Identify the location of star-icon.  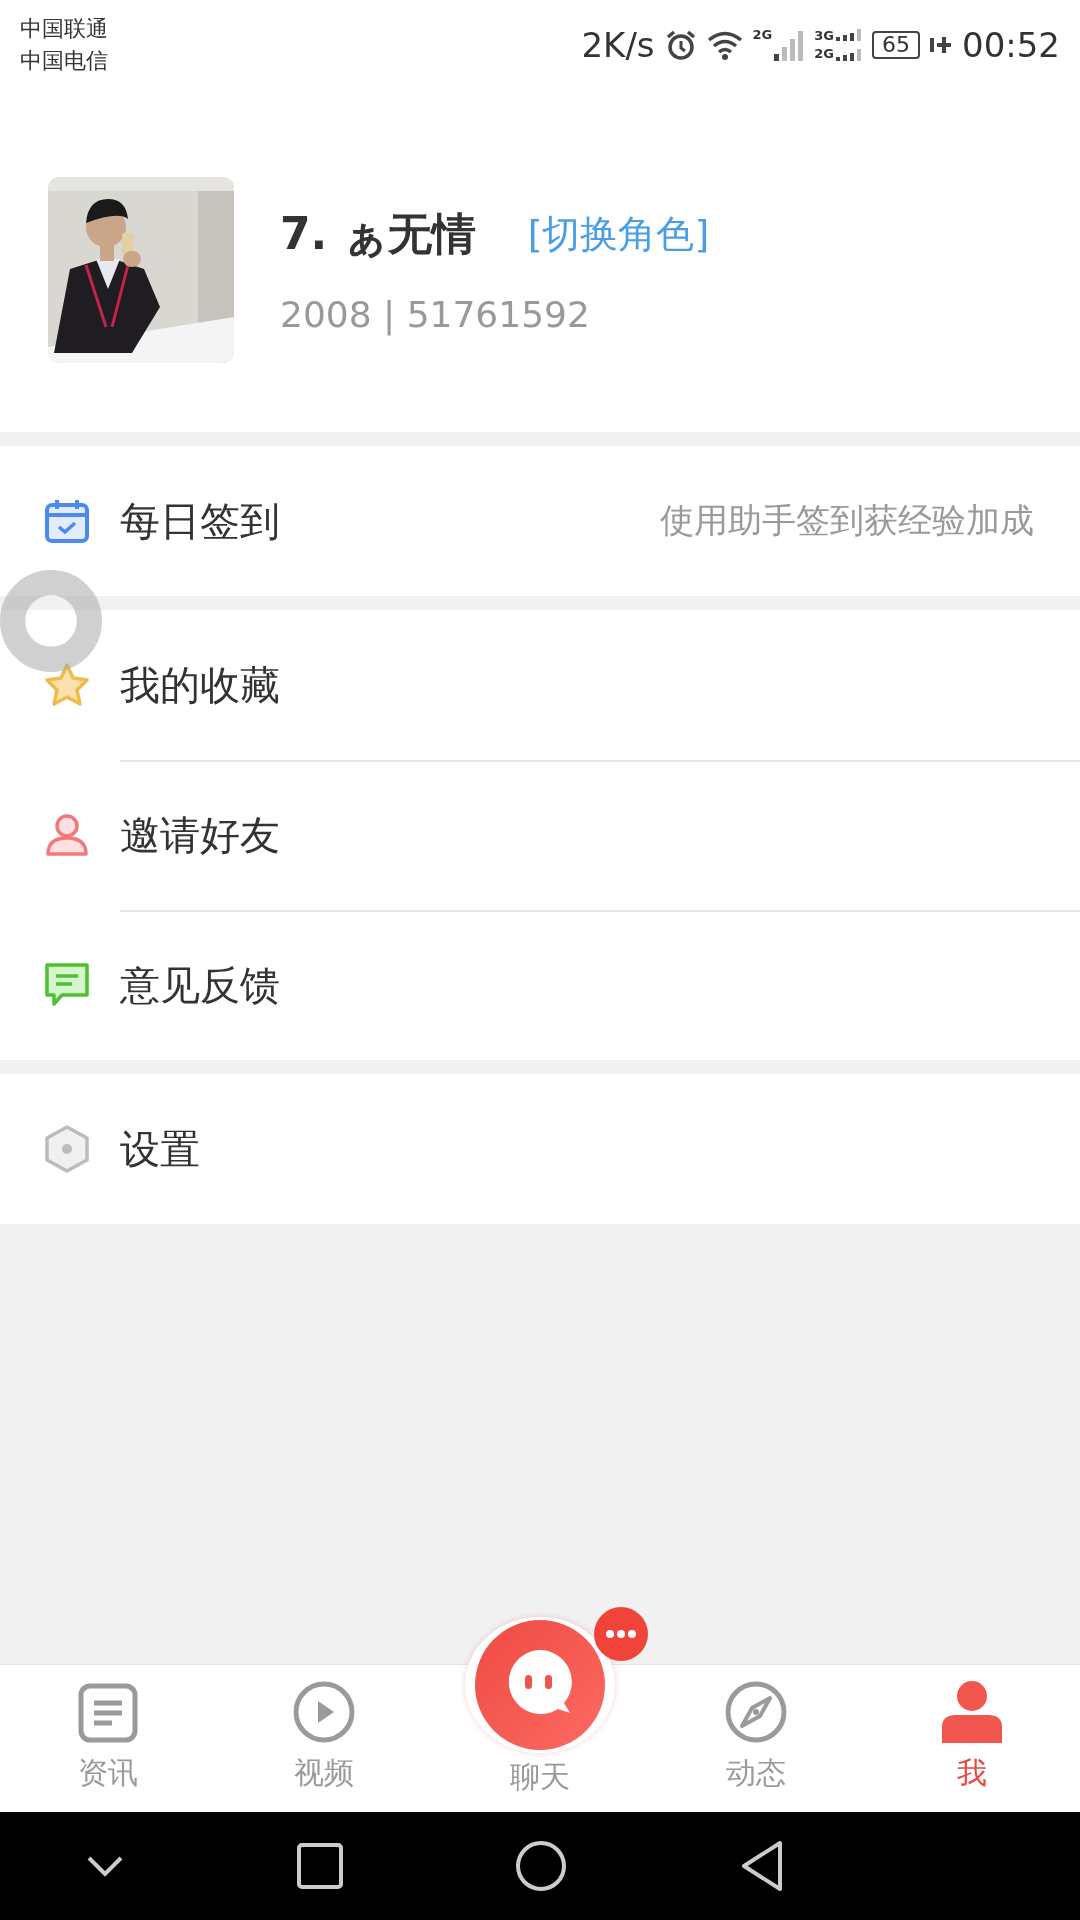
(67, 685).